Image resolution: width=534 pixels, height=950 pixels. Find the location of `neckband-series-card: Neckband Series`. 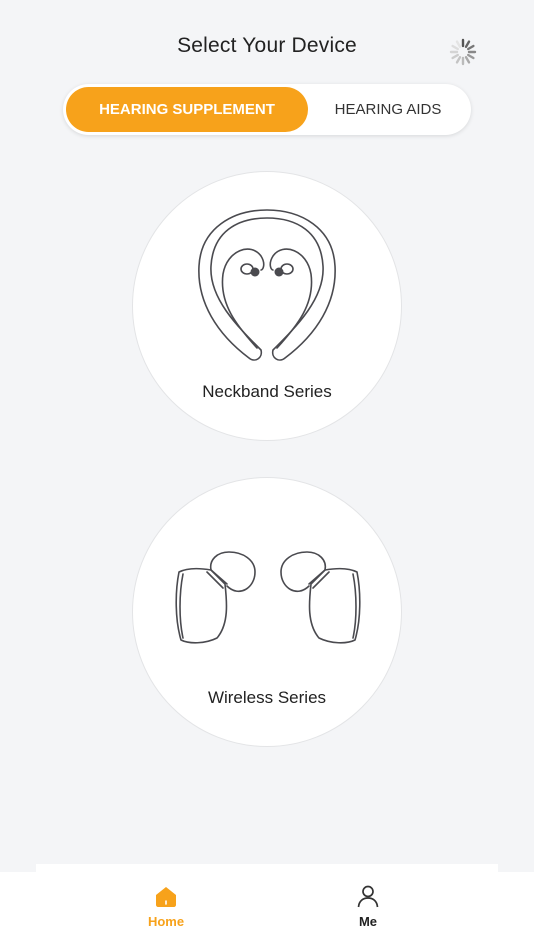

neckband-series-card: Neckband Series is located at coordinates (267, 306).